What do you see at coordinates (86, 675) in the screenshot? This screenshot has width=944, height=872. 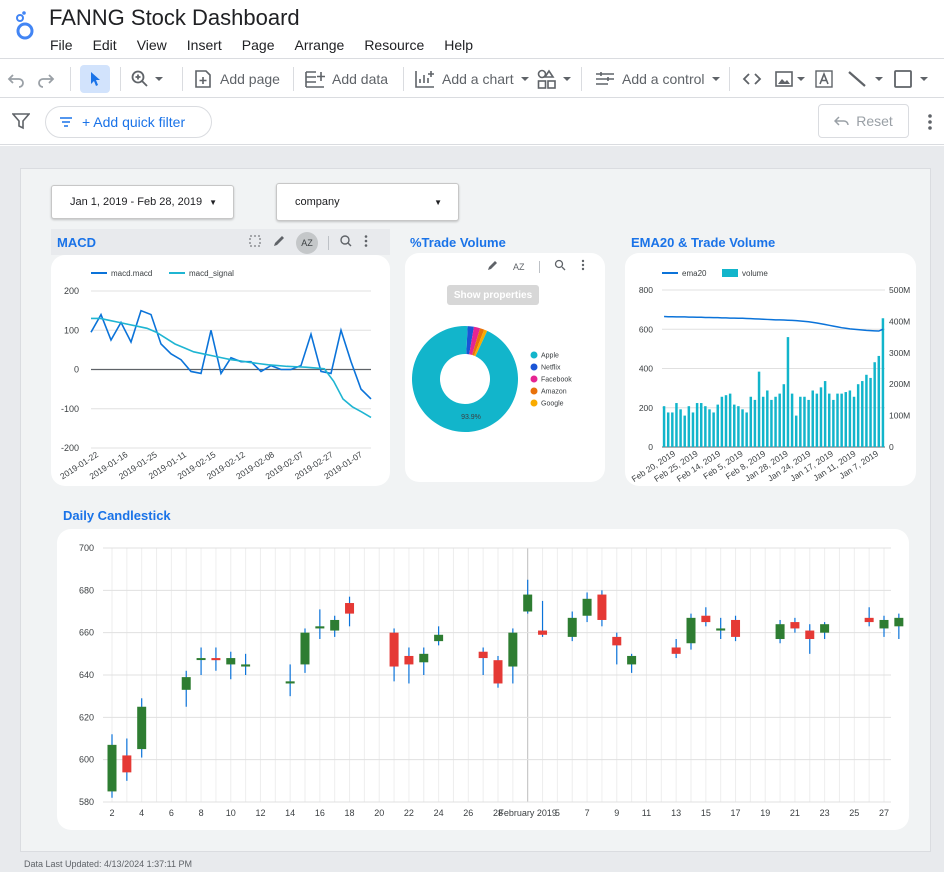 I see `candle-y-tick: 640` at bounding box center [86, 675].